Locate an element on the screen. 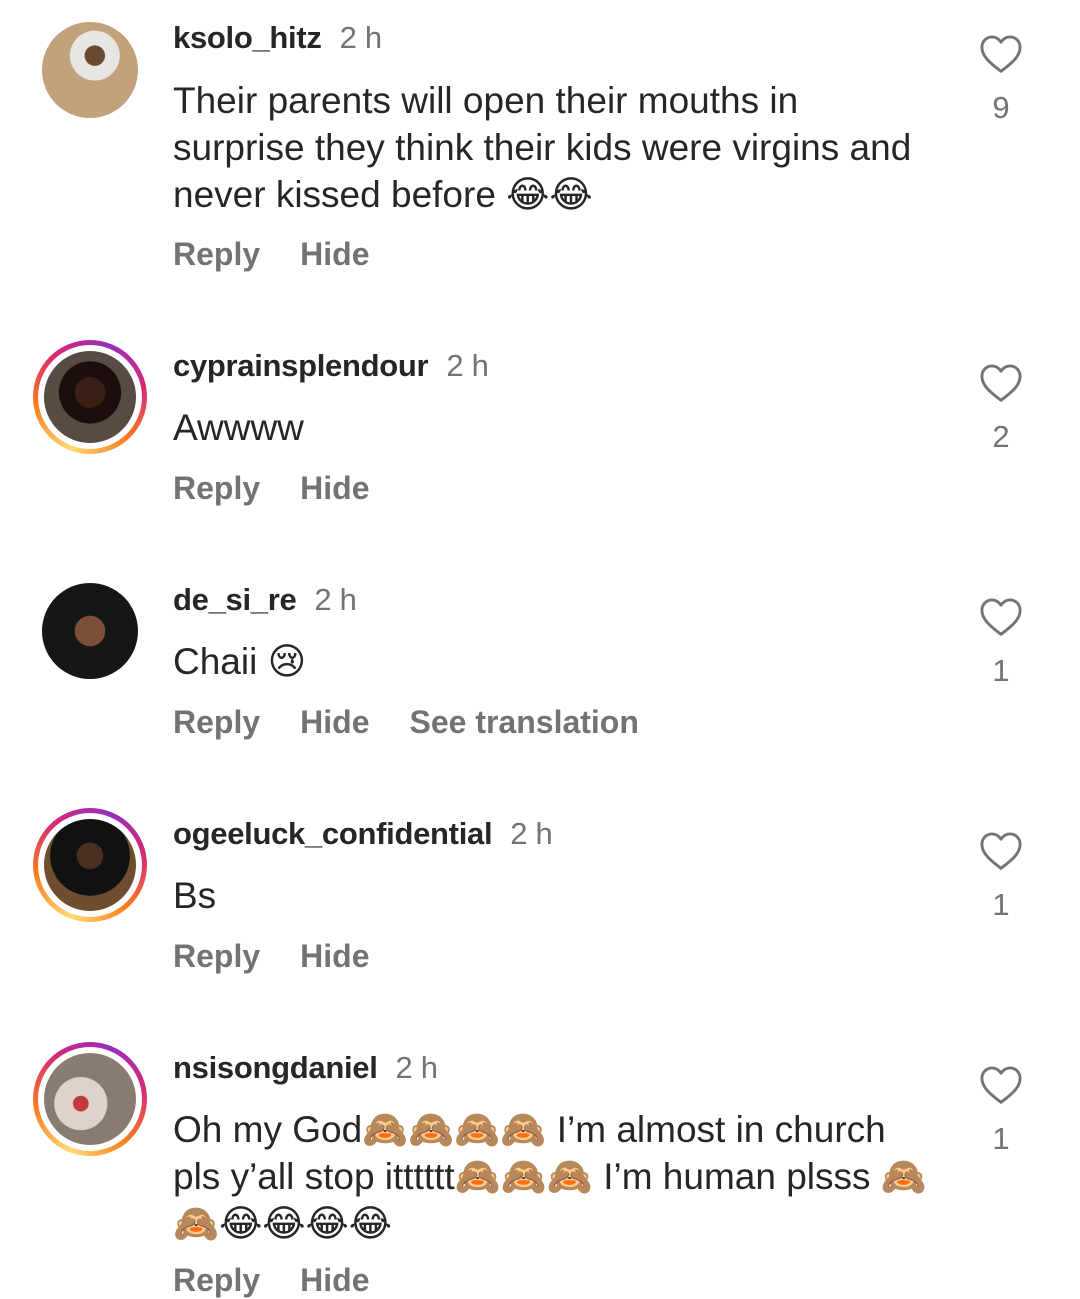 The width and height of the screenshot is (1080, 1299). comment-text: Chaii 😢 is located at coordinates (240, 661).